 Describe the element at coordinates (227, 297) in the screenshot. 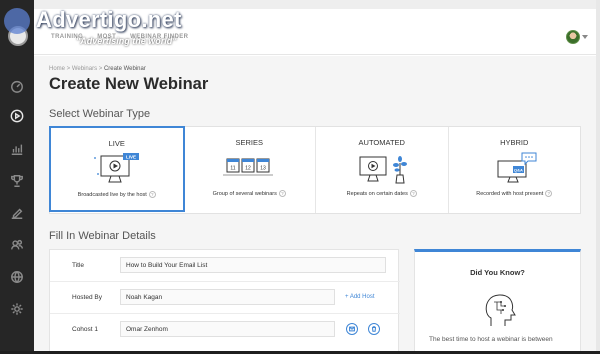

I see `host-input: Noah Kagan` at that location.